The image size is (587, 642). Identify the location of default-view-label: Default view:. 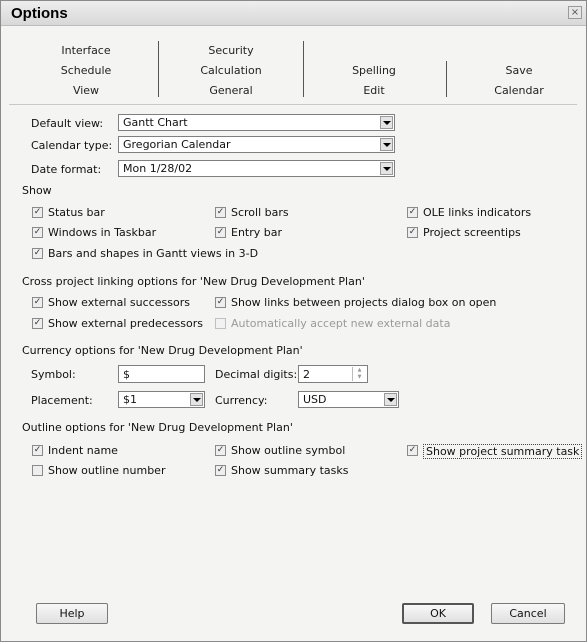
(67, 123).